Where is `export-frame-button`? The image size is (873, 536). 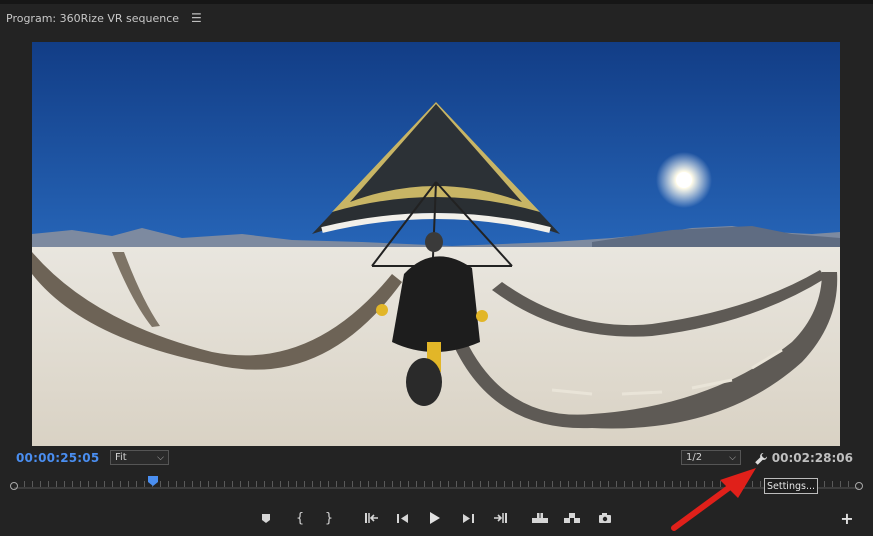 export-frame-button is located at coordinates (605, 518).